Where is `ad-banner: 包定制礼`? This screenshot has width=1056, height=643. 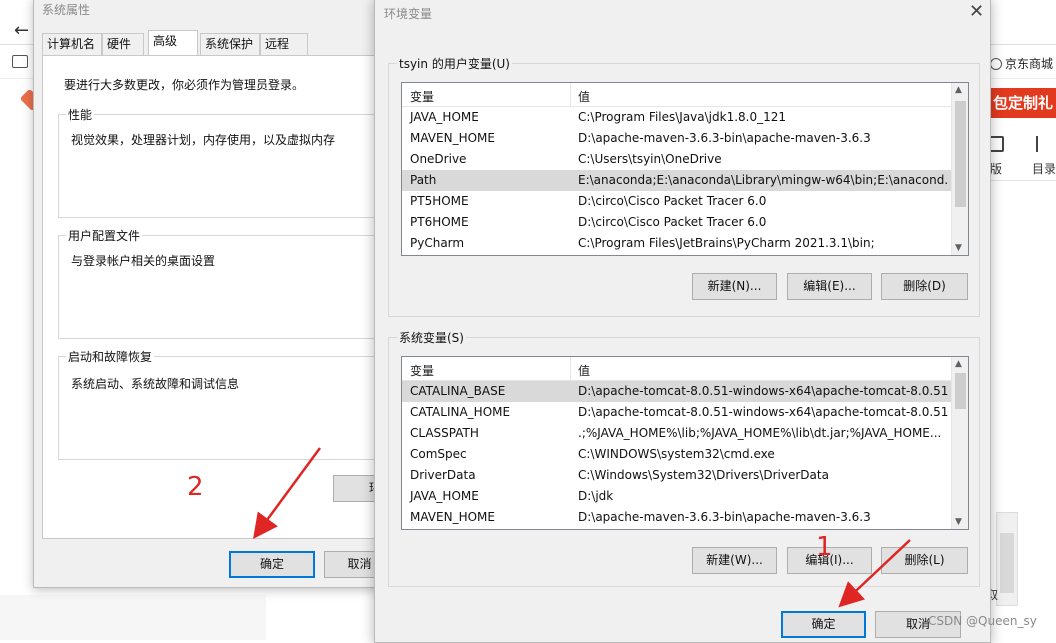
ad-banner: 包定制礼 is located at coordinates (1023, 103).